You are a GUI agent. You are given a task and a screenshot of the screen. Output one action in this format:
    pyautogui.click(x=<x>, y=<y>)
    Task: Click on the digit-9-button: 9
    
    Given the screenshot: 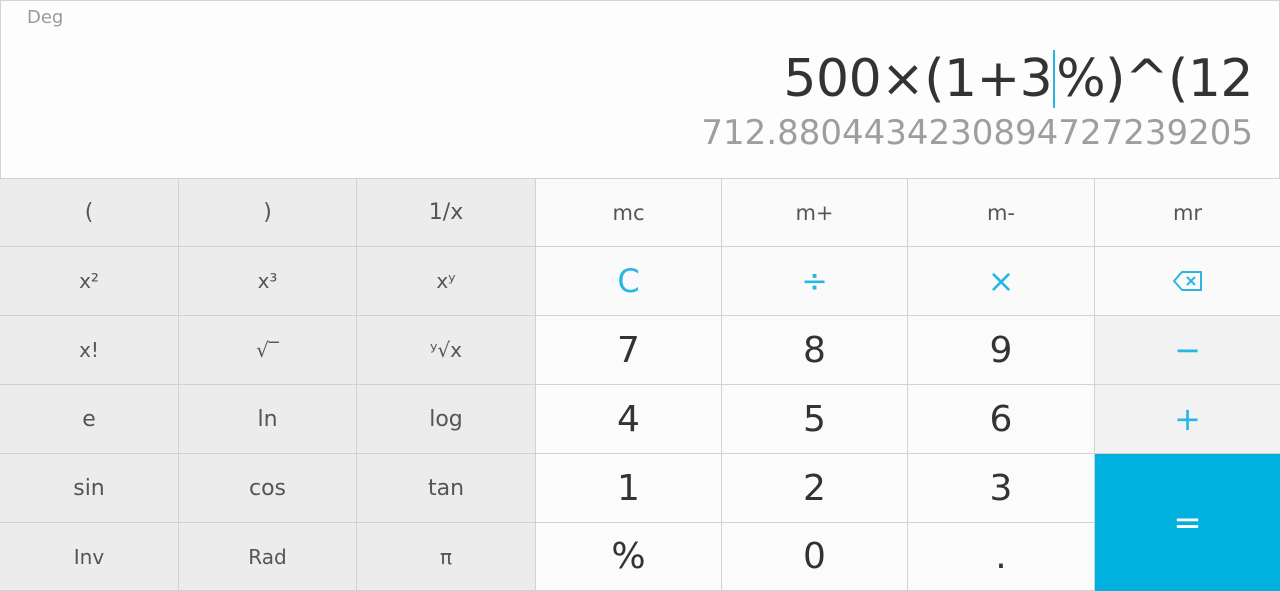 What is the action you would take?
    pyautogui.click(x=1001, y=350)
    